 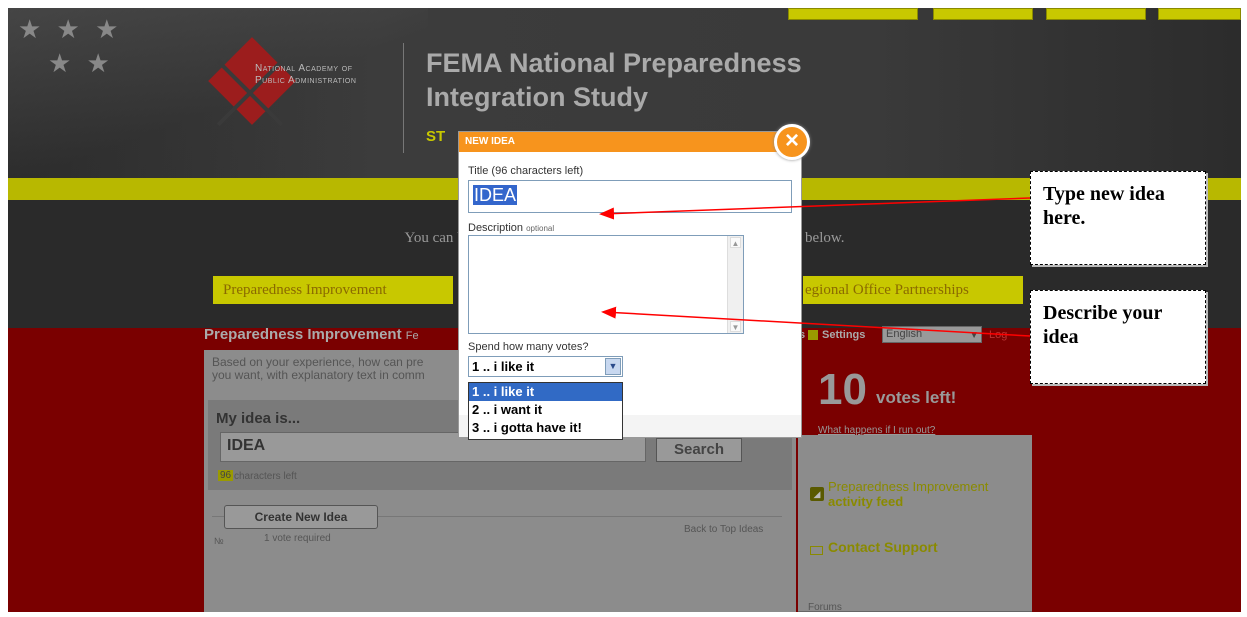 What do you see at coordinates (843, 335) in the screenshot?
I see `settings-link: Settings` at bounding box center [843, 335].